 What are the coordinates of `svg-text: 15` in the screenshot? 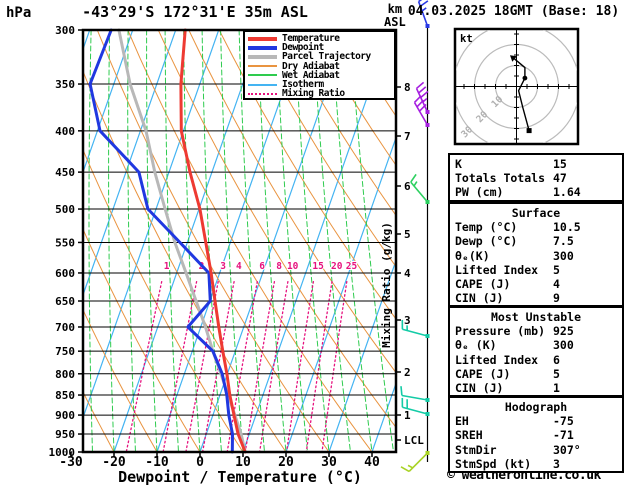 It's located at (318, 266).